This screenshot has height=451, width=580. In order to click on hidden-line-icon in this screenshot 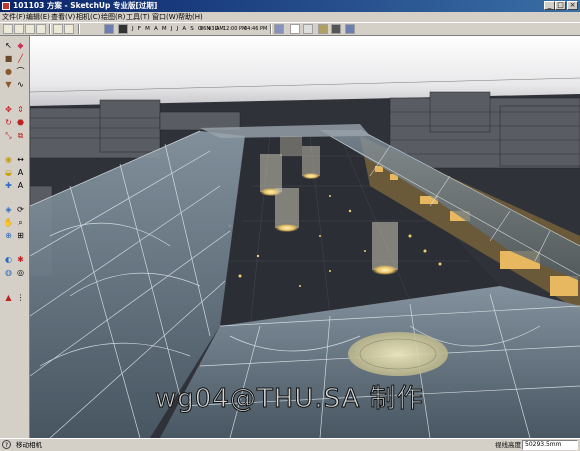, I will do `click(308, 29)`.